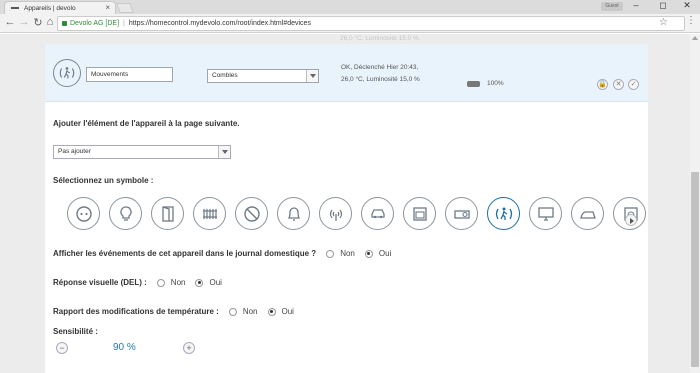  What do you see at coordinates (633, 84) in the screenshot?
I see `check-icon: ✓` at bounding box center [633, 84].